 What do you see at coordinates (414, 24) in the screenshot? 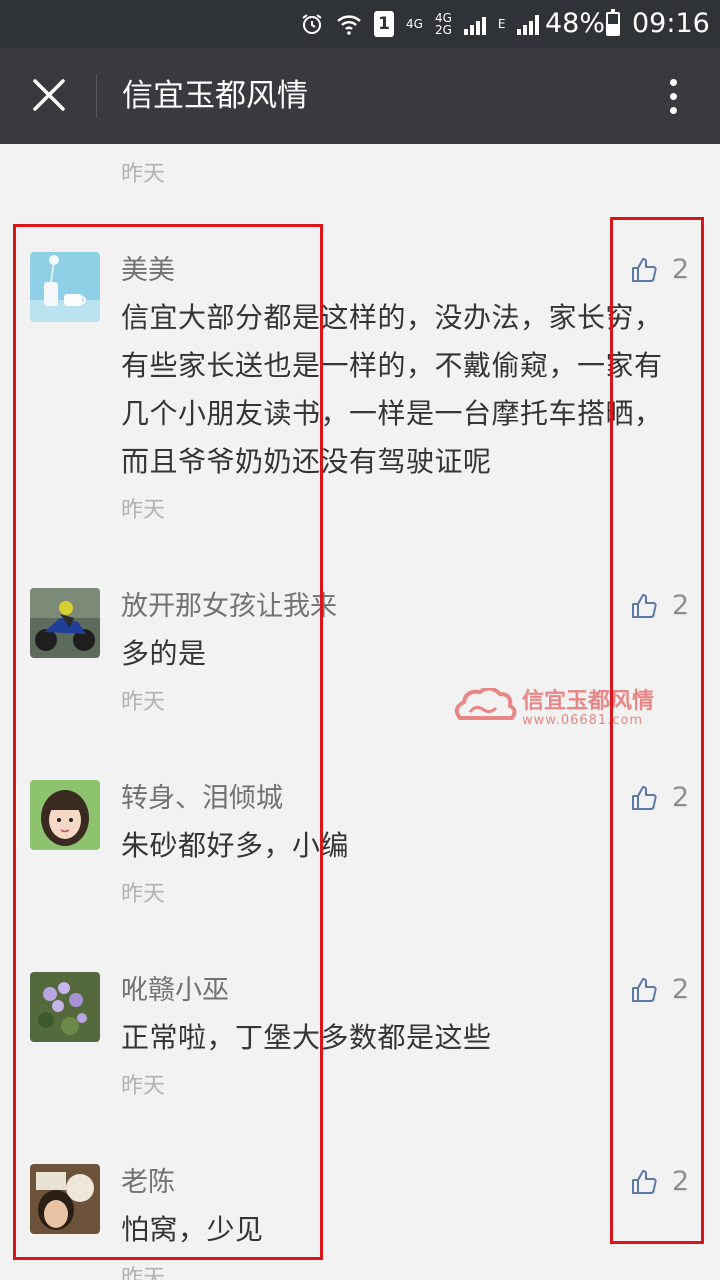
I see `network-4g-label: 4G` at bounding box center [414, 24].